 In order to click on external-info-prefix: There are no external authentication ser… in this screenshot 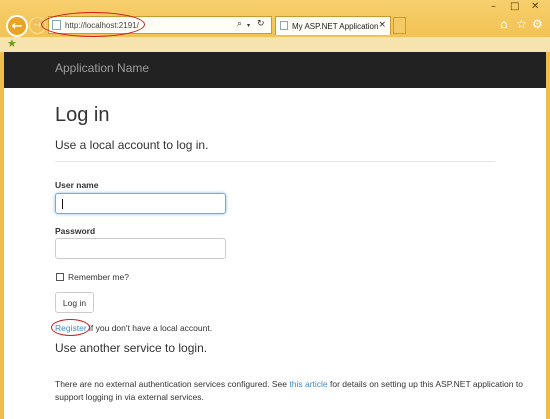, I will do `click(172, 384)`.